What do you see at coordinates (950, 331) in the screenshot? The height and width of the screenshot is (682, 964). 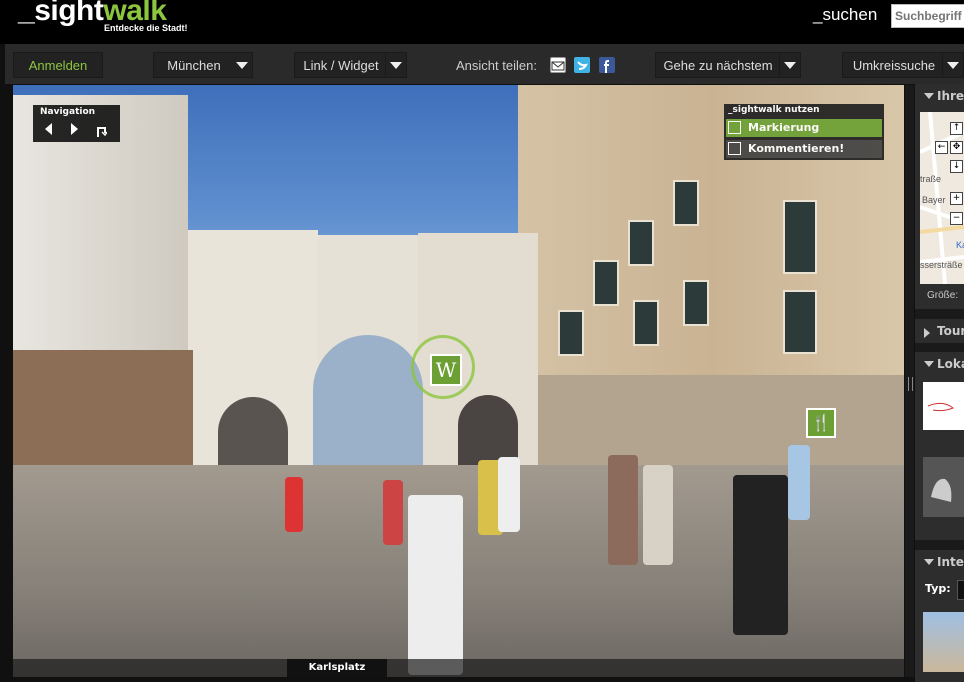 I see `panel-tours-title: Toure` at bounding box center [950, 331].